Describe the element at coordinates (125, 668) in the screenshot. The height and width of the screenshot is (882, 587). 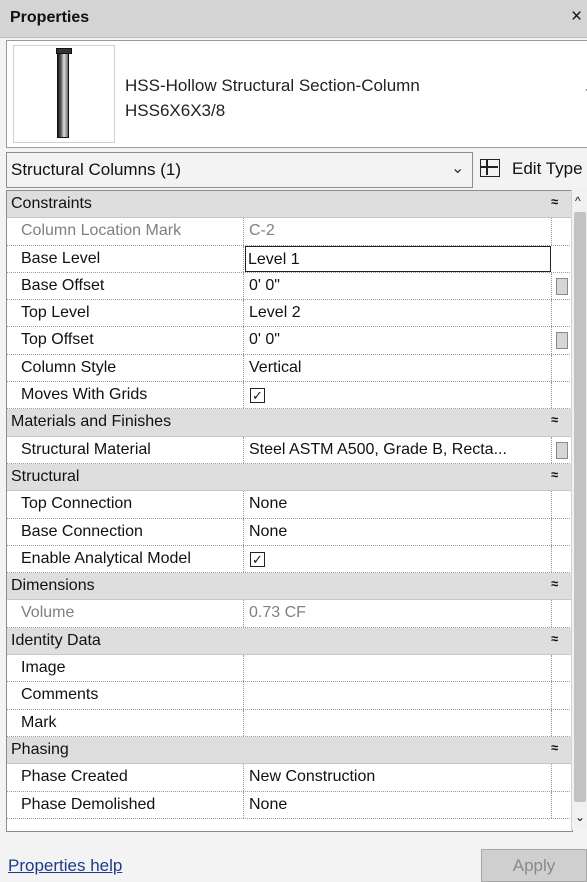
I see `param-name: Image` at that location.